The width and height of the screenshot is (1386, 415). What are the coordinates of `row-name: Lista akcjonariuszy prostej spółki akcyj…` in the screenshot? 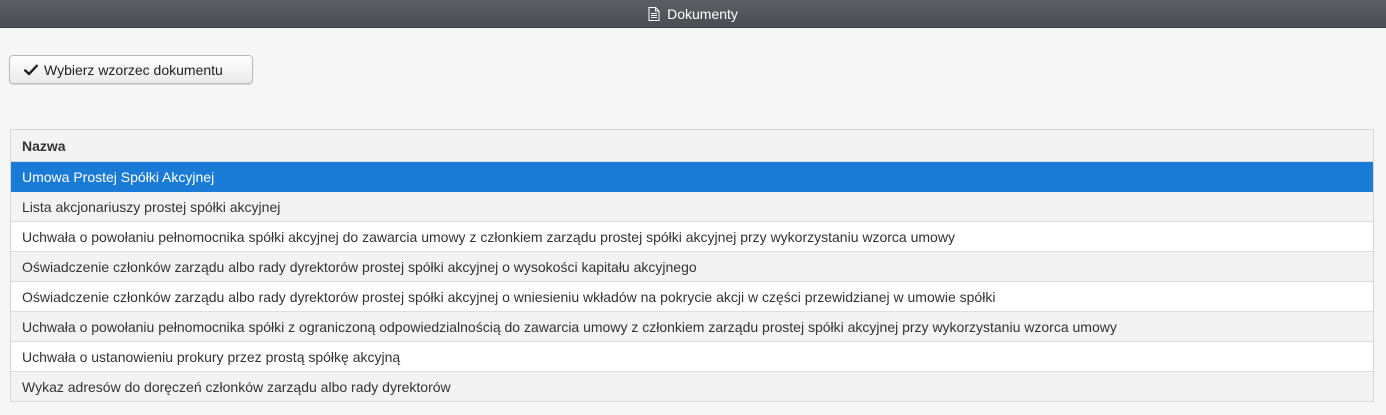 It's located at (151, 206).